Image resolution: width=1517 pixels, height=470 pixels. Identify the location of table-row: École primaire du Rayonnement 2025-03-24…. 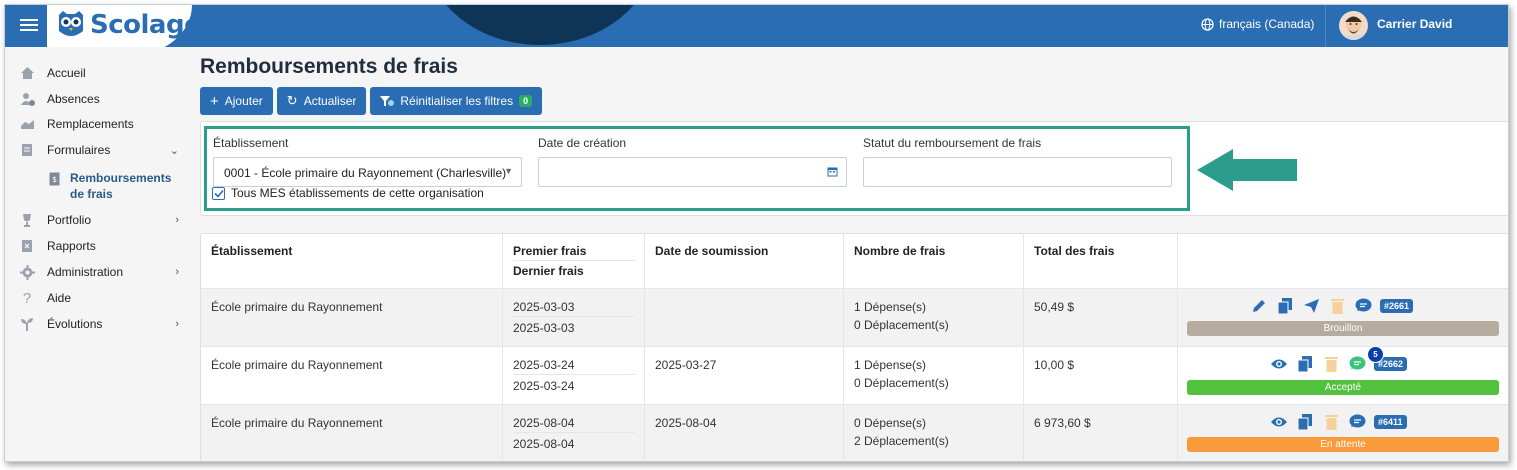
(854, 375).